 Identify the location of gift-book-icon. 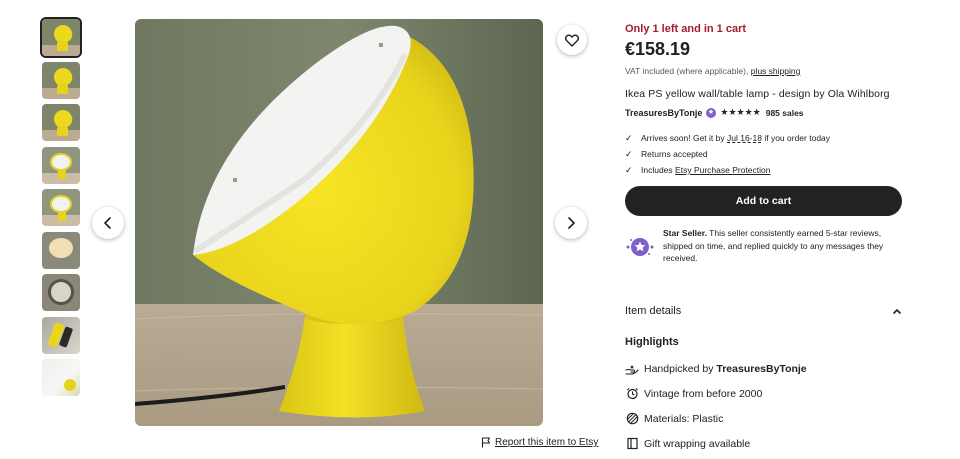
(632, 444).